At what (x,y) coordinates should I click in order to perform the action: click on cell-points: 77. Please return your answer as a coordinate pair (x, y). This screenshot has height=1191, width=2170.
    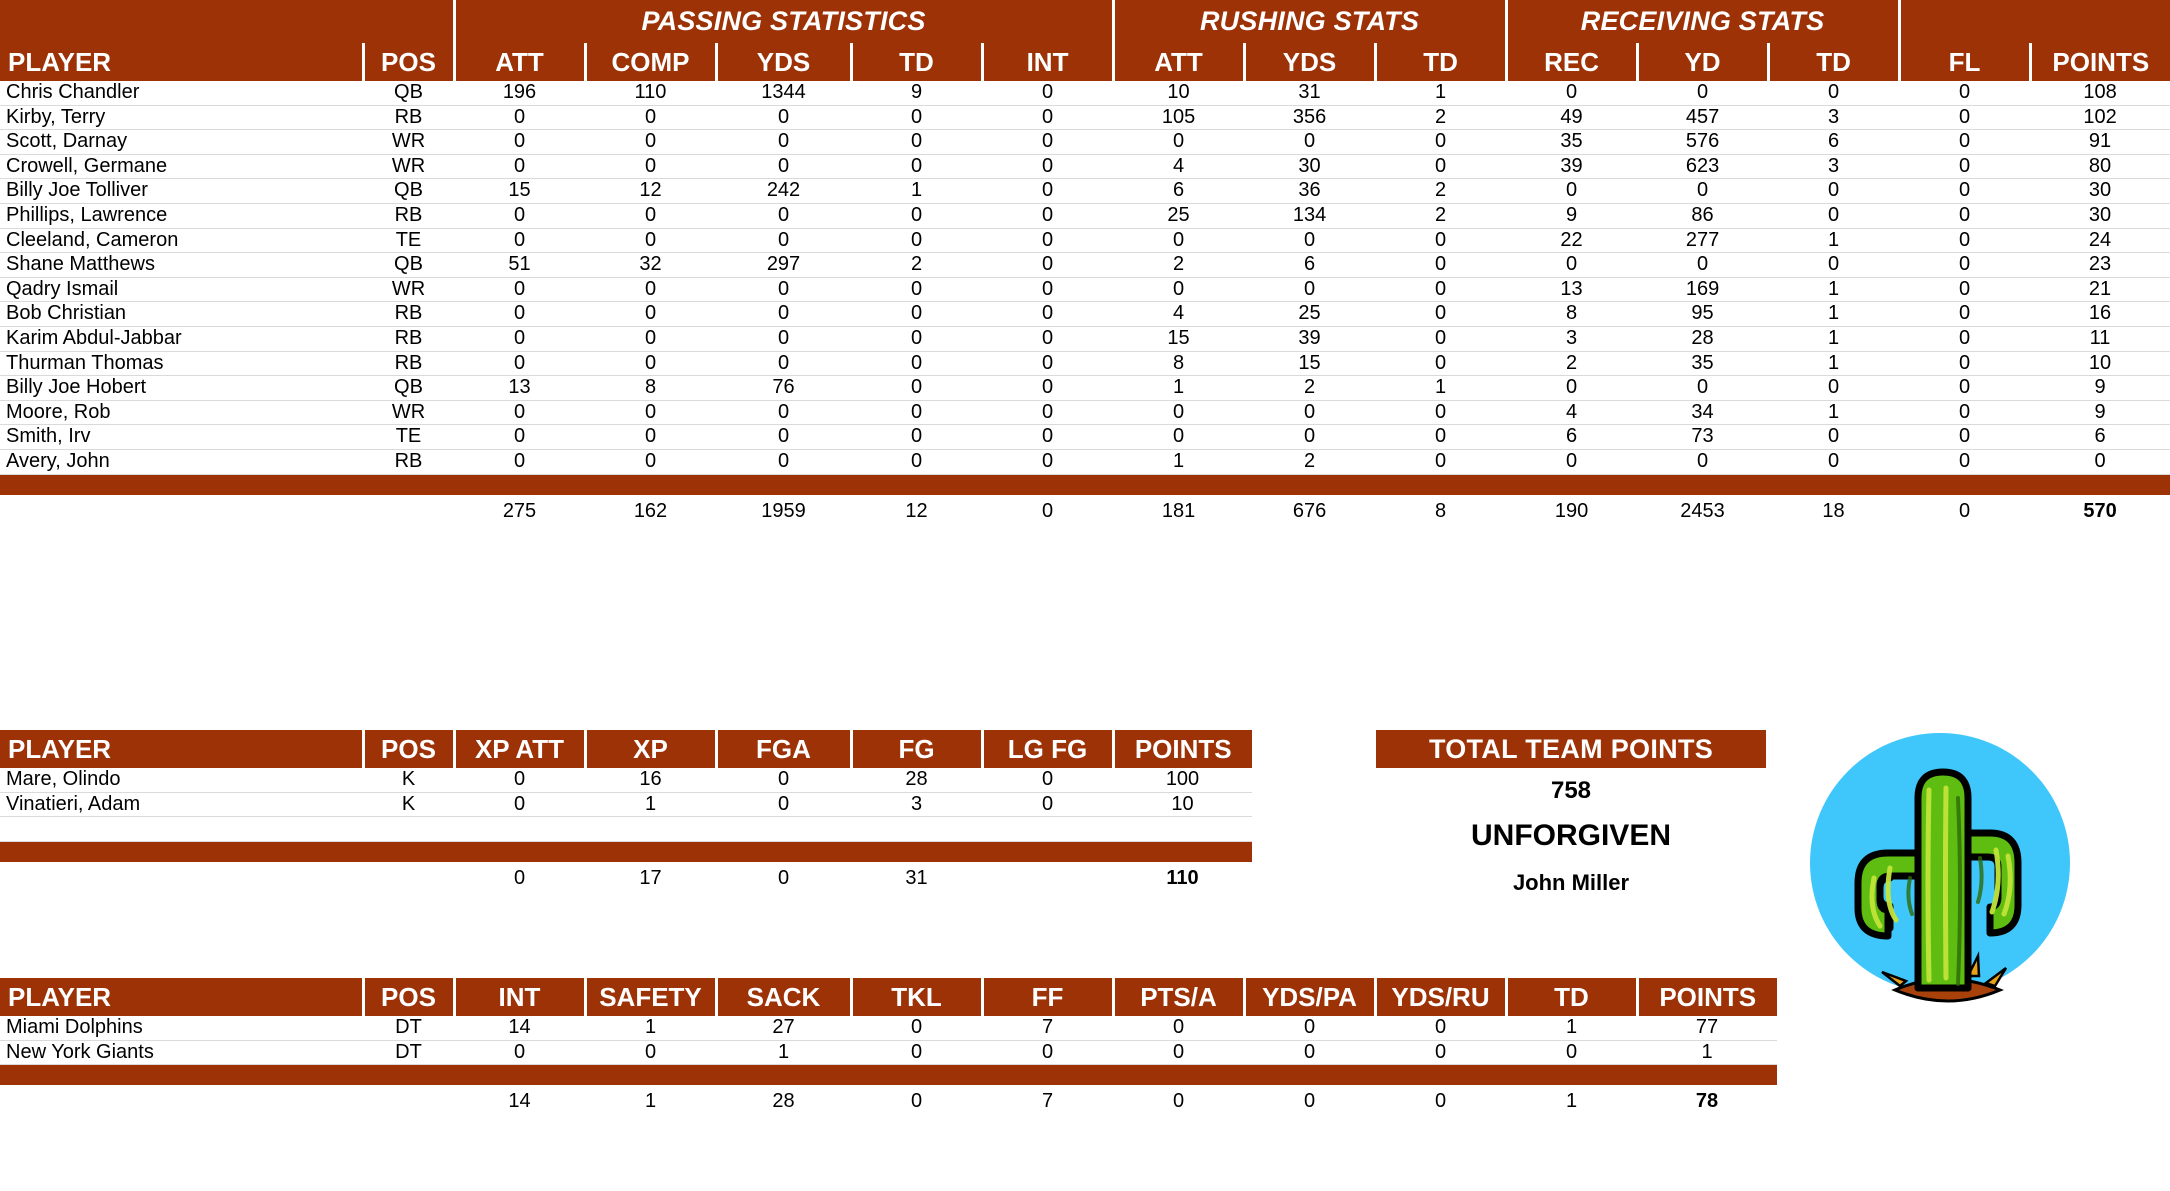
    Looking at the image, I should click on (1707, 1028).